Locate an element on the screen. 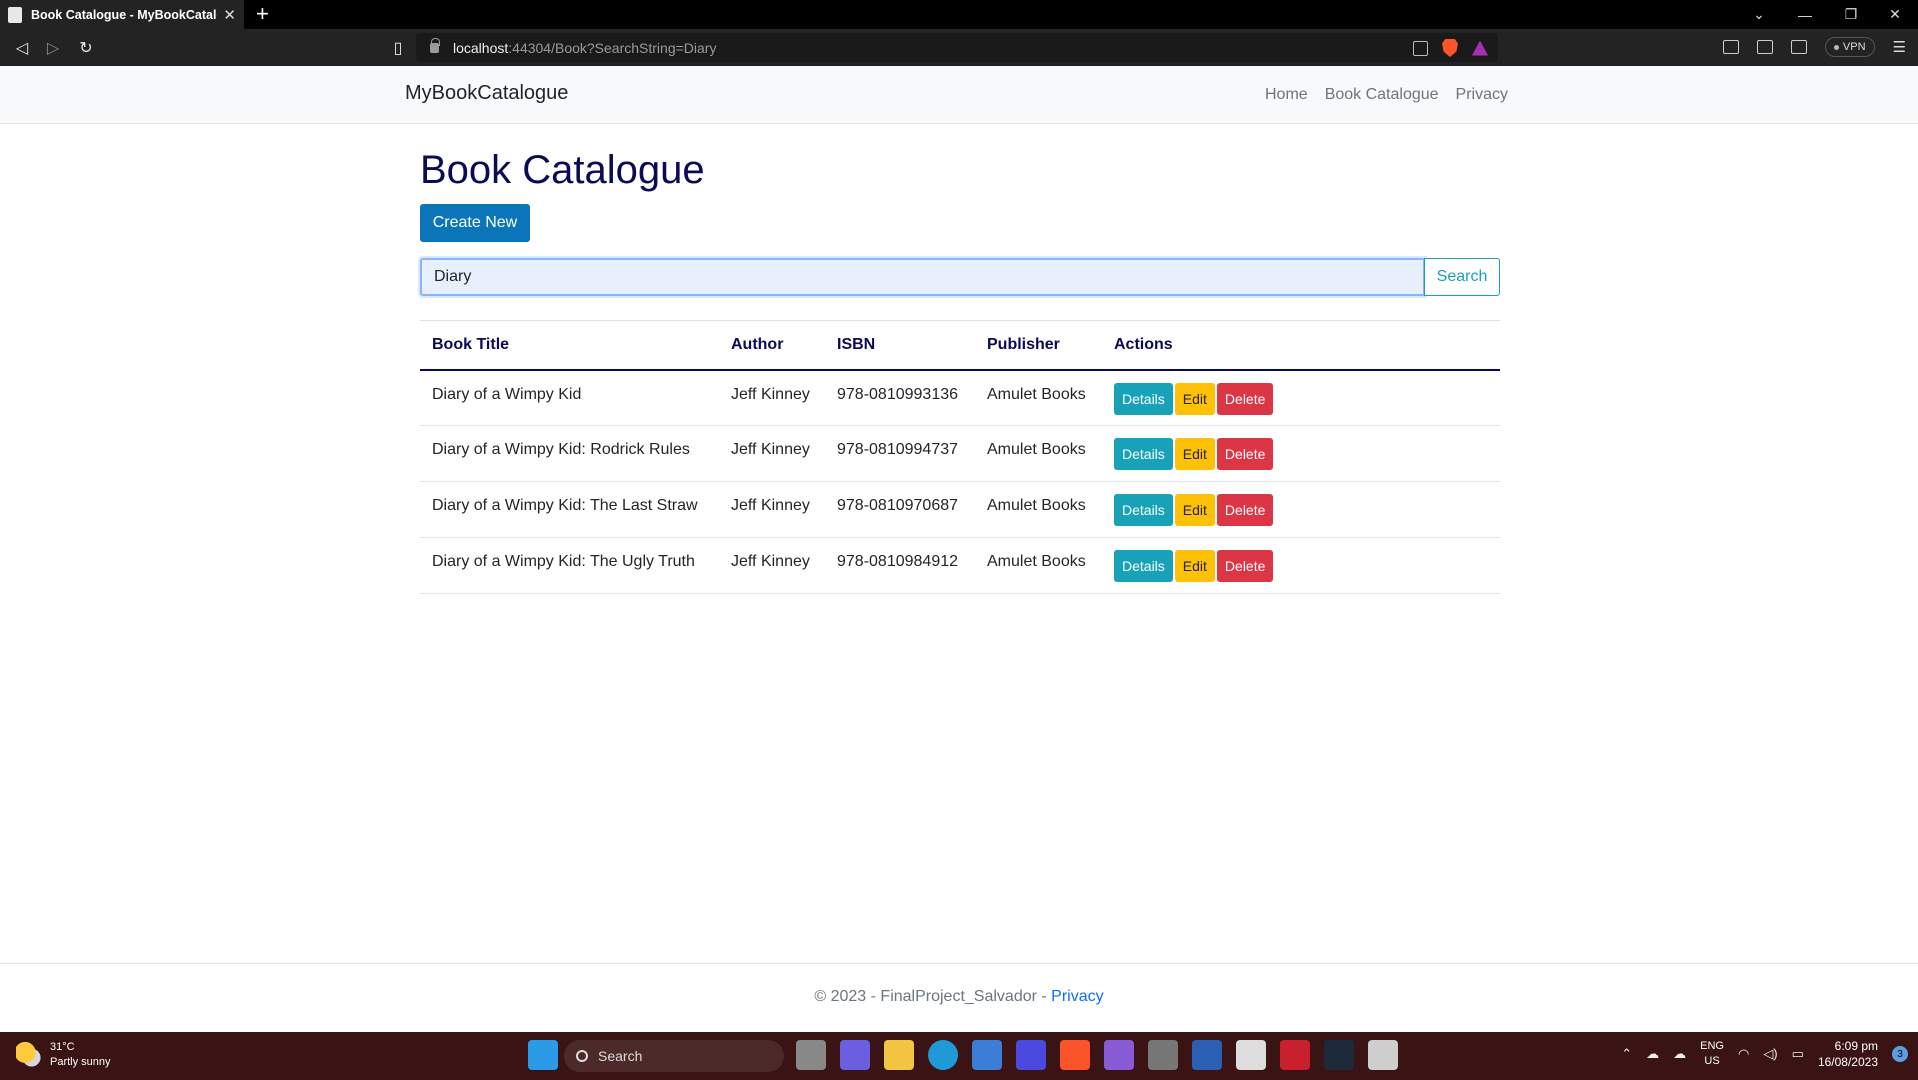  clock-date: 16/08/2023 is located at coordinates (1847, 1062).